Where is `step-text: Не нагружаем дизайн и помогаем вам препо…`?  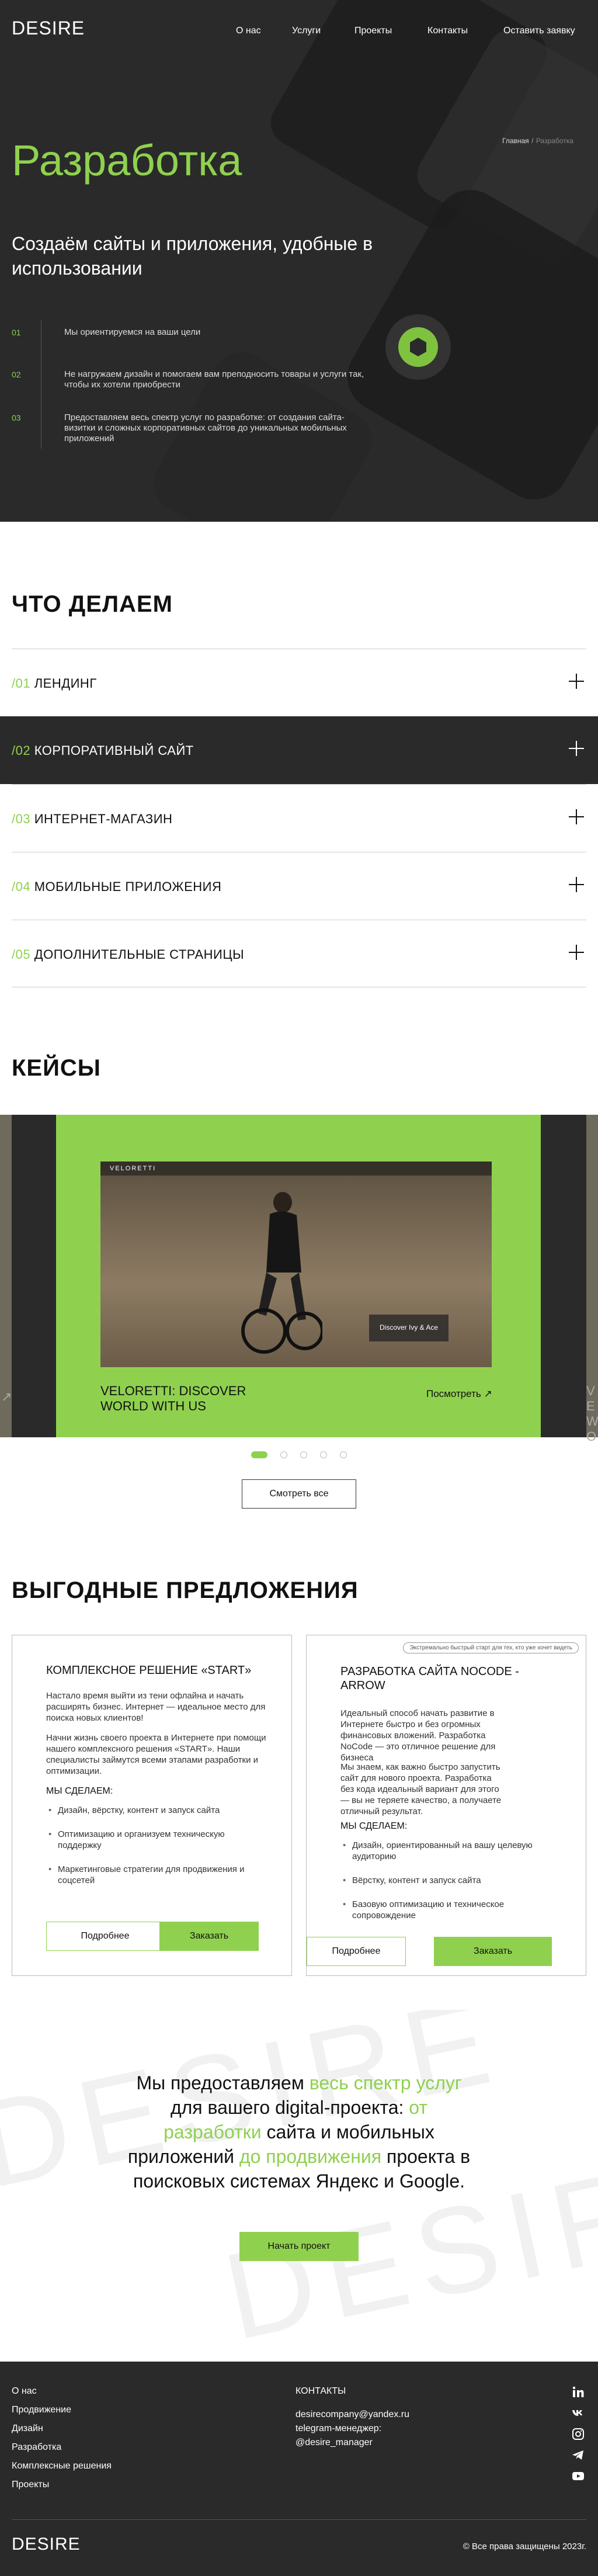
step-text: Не нагружаем дизайн и помогаем вам препо… is located at coordinates (214, 379).